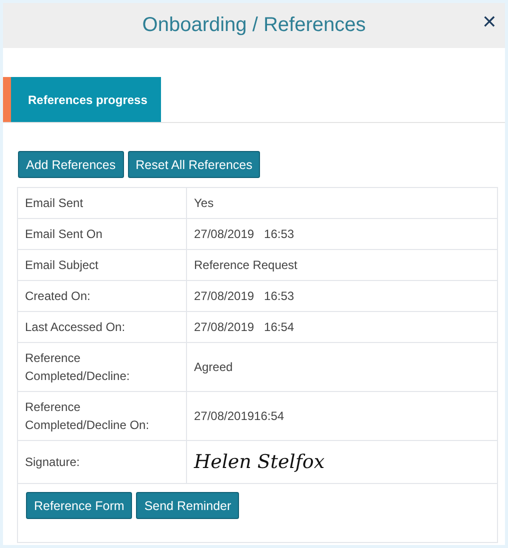 The height and width of the screenshot is (548, 508). I want to click on action-button: Add References, so click(71, 164).